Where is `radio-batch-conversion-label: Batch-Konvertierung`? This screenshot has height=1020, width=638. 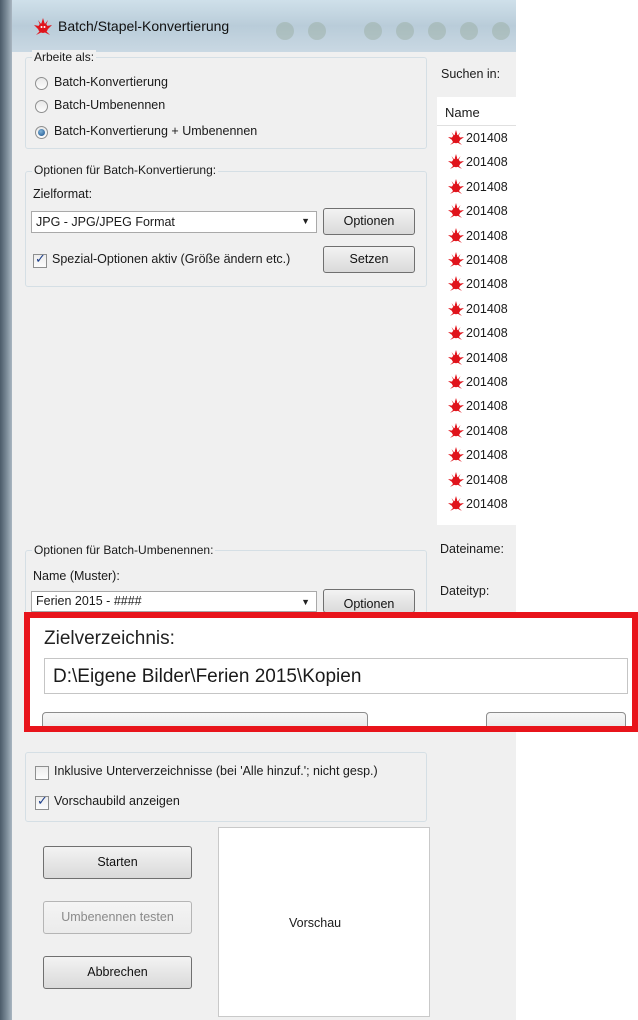
radio-batch-conversion-label: Batch-Konvertierung is located at coordinates (111, 82).